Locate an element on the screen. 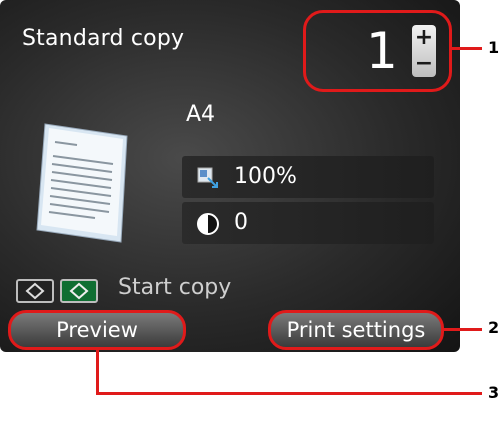 The width and height of the screenshot is (503, 421). density-value: 0 is located at coordinates (241, 222).